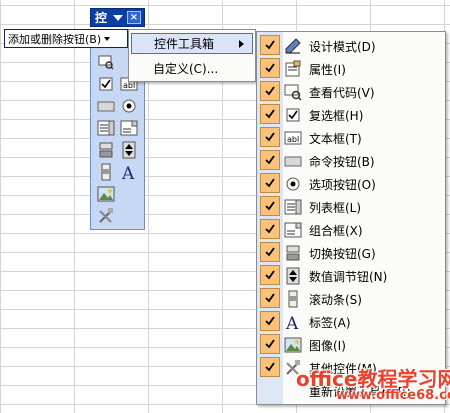 The height and width of the screenshot is (413, 450). Describe the element at coordinates (327, 346) in the screenshot. I see `menu-item-label: 图像(I)` at that location.